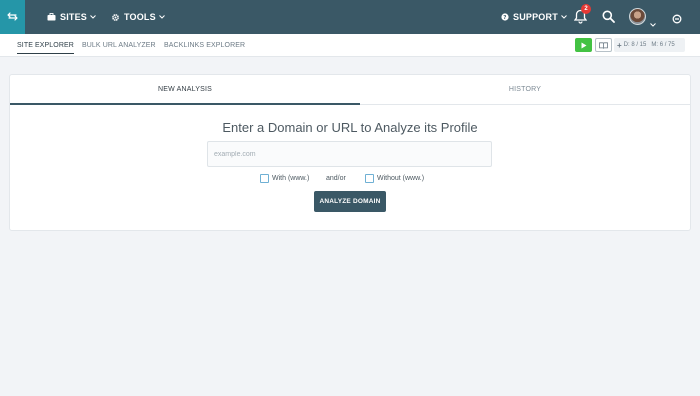 The height and width of the screenshot is (396, 700). I want to click on without-www-option: Without (www.), so click(394, 178).